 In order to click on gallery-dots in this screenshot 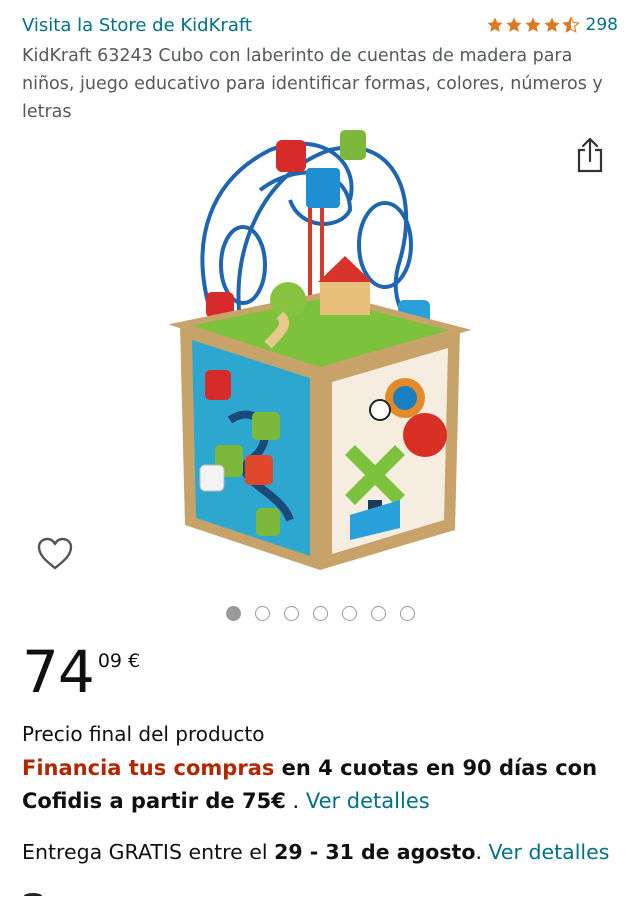, I will do `click(320, 613)`.